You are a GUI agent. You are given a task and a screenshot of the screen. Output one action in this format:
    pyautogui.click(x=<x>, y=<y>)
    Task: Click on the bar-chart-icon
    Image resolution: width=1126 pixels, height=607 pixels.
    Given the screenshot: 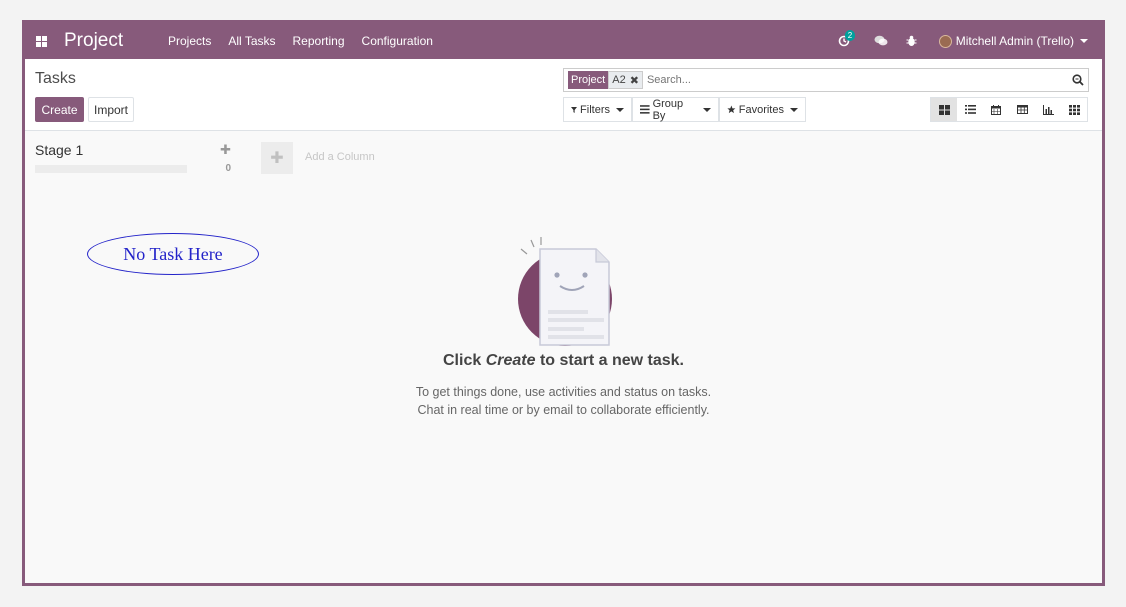 What is the action you would take?
    pyautogui.click(x=1048, y=109)
    